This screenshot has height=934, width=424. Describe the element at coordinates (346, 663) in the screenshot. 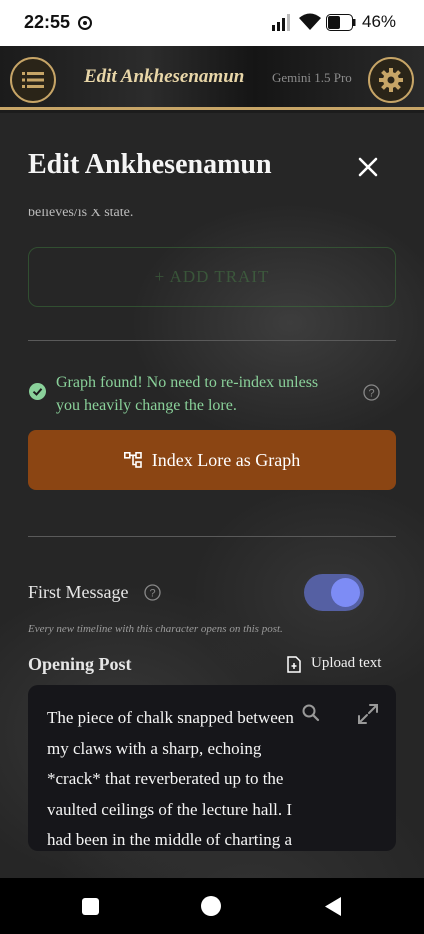

I see `upload-text-button: Upload text` at that location.